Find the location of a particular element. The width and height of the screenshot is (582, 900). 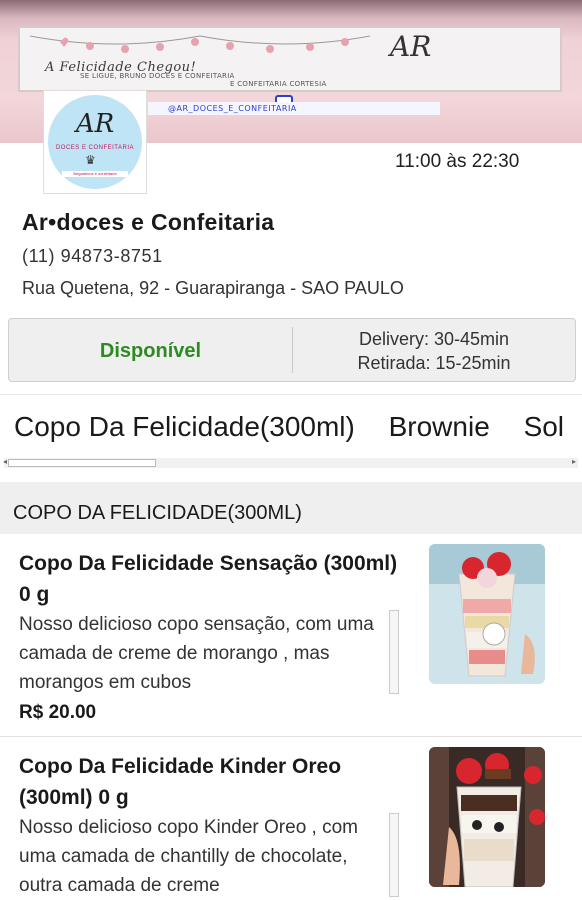

scroll-left-arrow-icon: ◂ is located at coordinates (5, 461).